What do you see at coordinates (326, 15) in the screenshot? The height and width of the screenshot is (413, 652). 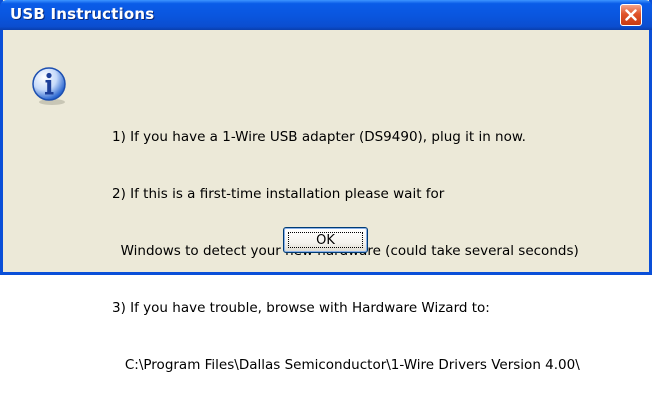 I see `title-bar: USB Instructions` at bounding box center [326, 15].